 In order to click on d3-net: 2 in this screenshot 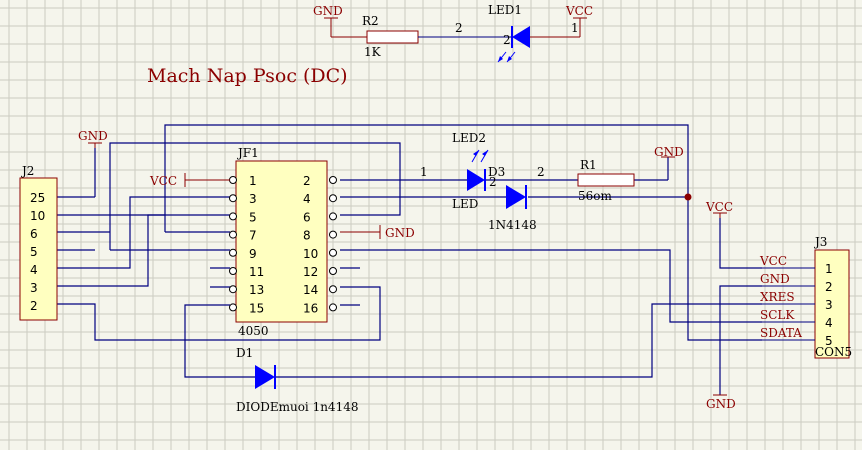, I will do `click(541, 172)`.